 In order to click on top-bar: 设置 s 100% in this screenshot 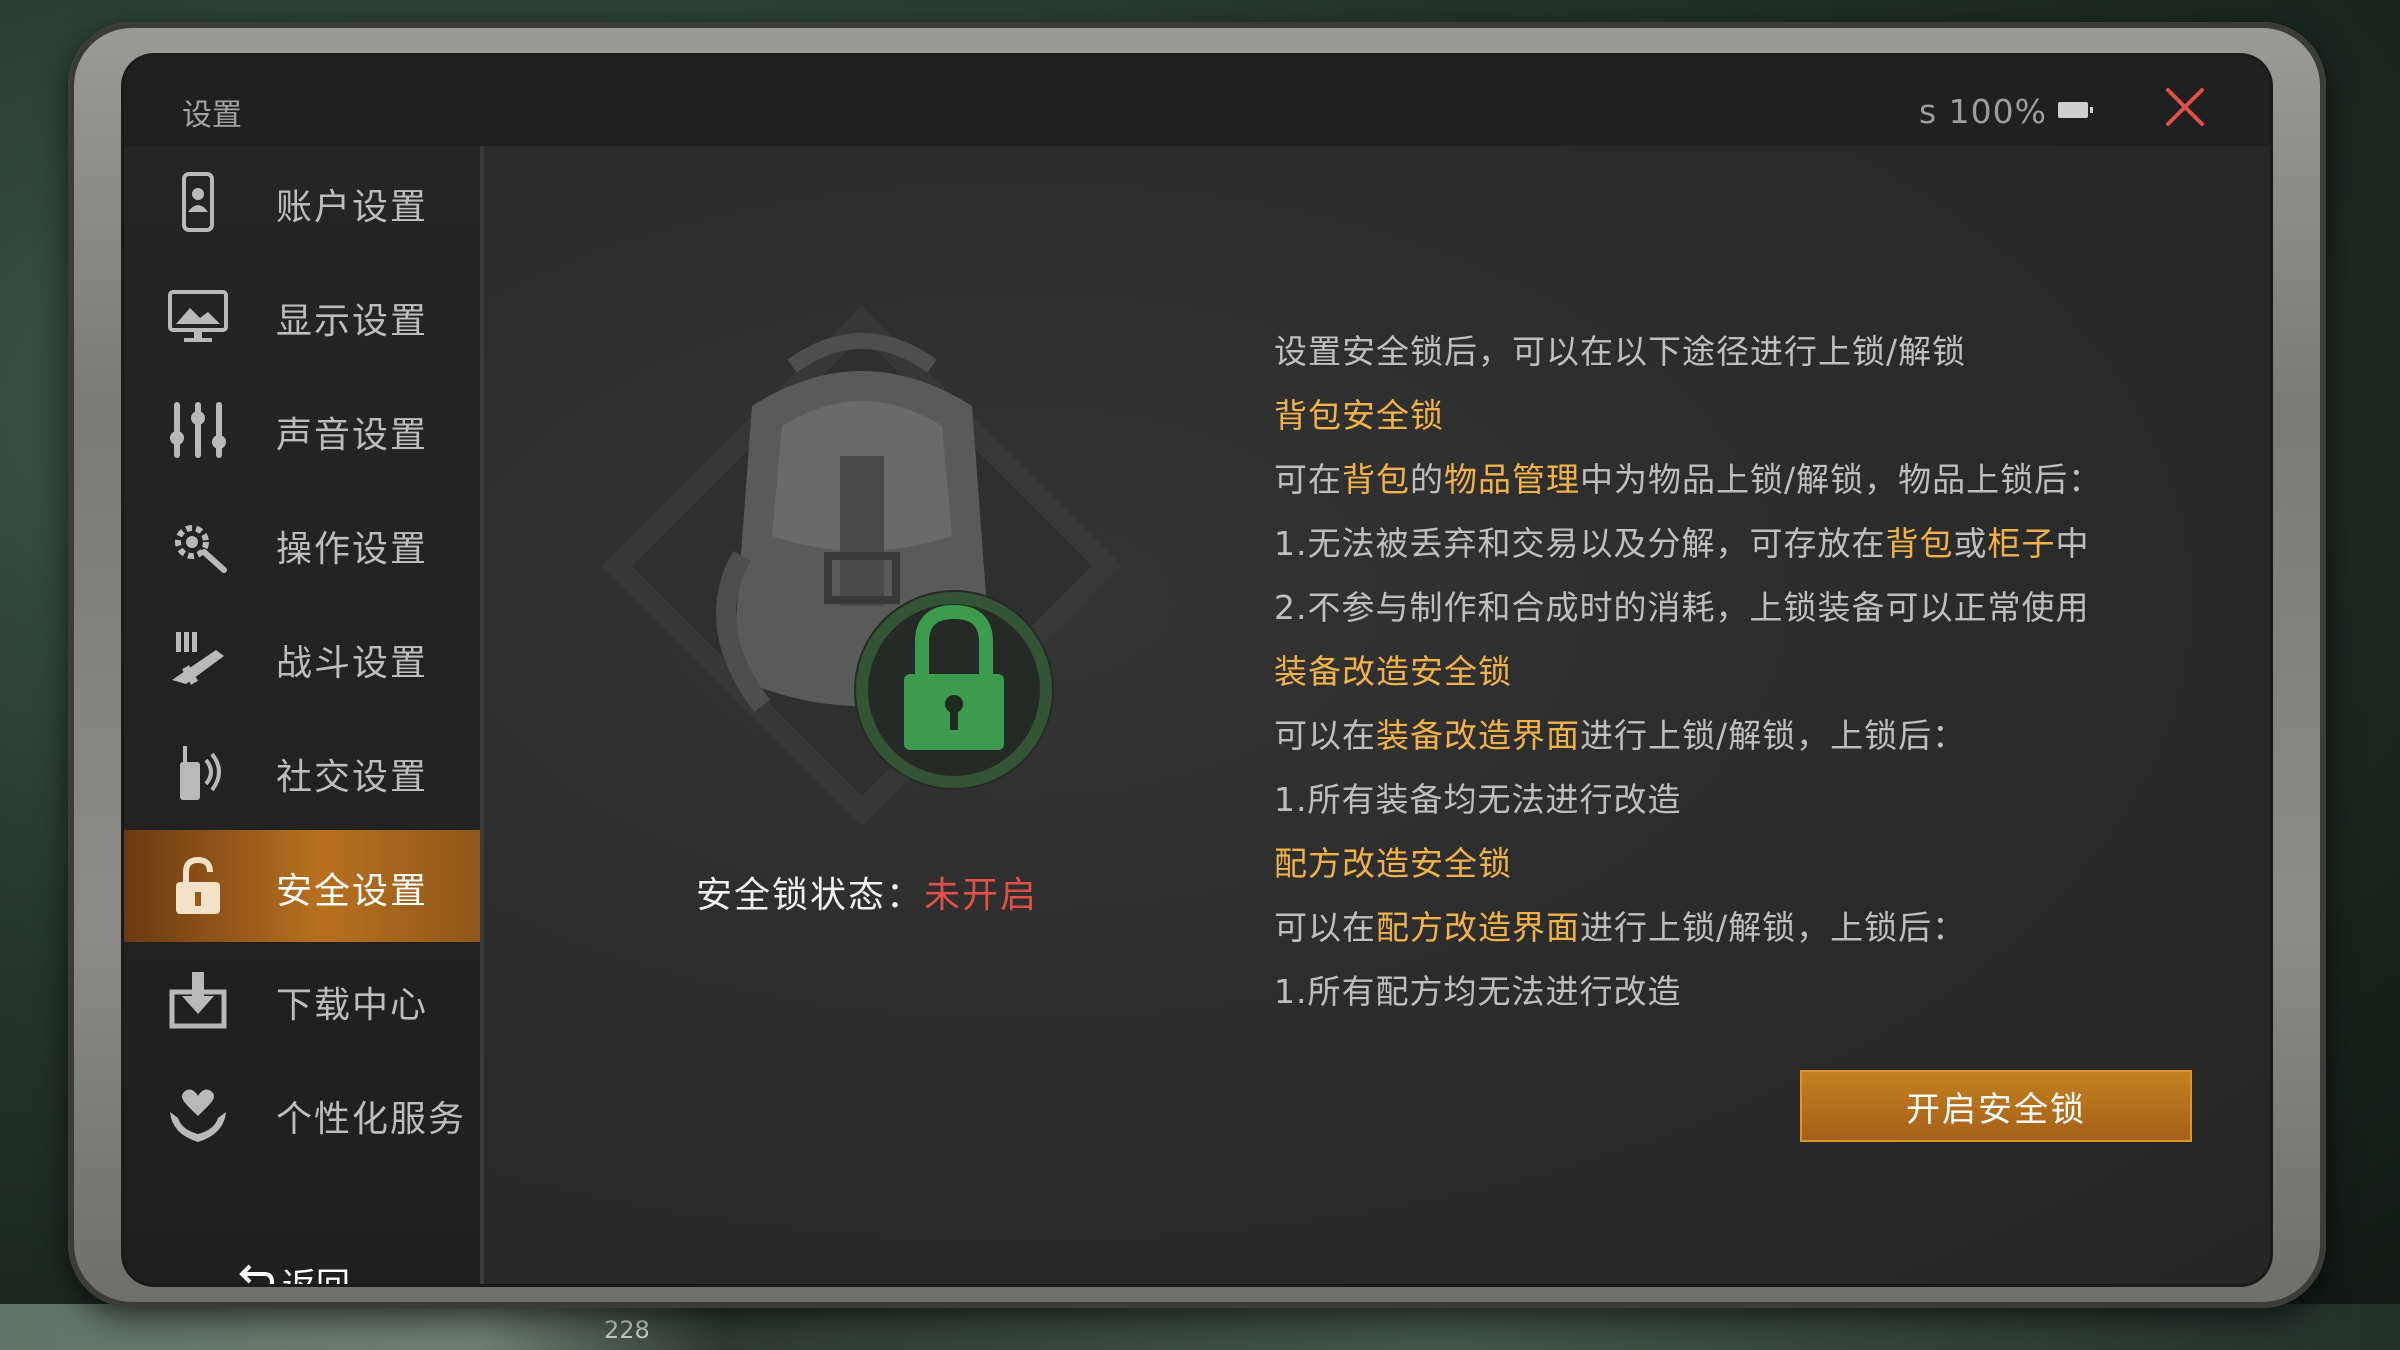, I will do `click(1197, 101)`.